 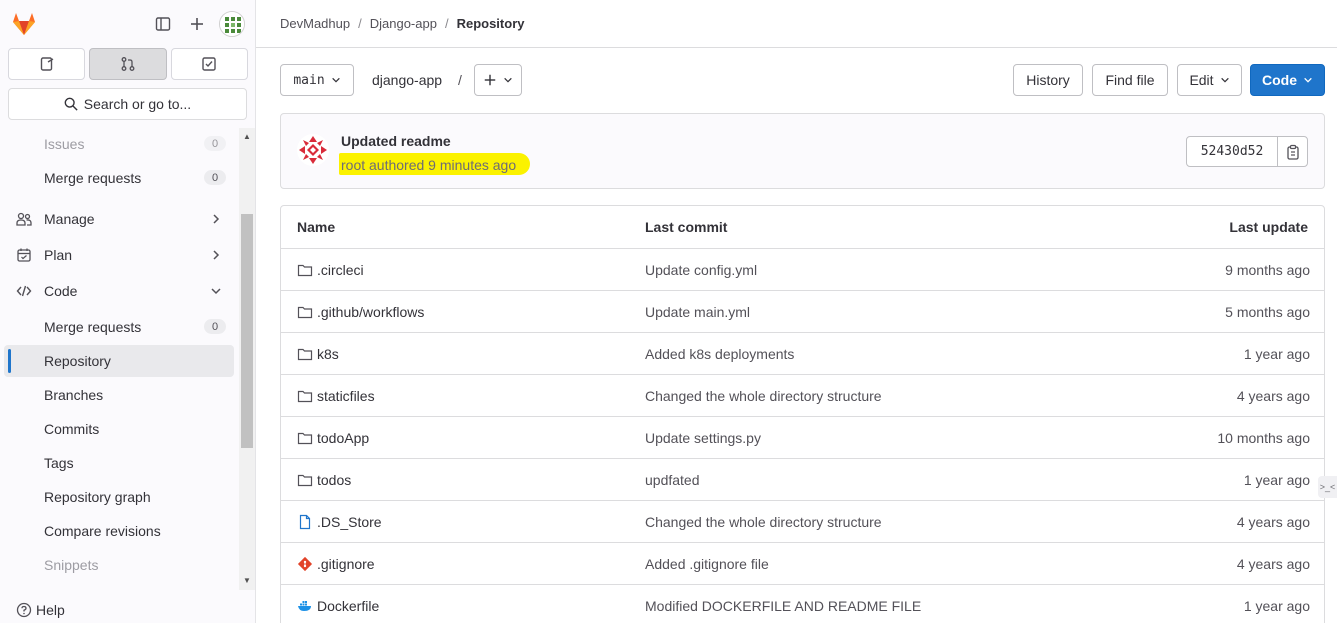 What do you see at coordinates (24, 24) in the screenshot?
I see `gitlab-logo-icon` at bounding box center [24, 24].